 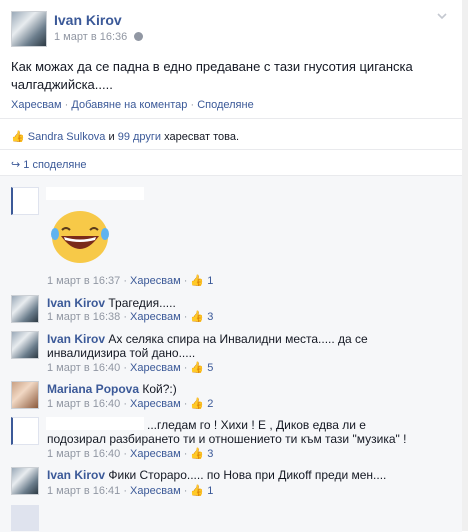 I want to click on comment-meta: 1 март в 16:40 · Харесвам · 👍 2, so click(x=130, y=404).